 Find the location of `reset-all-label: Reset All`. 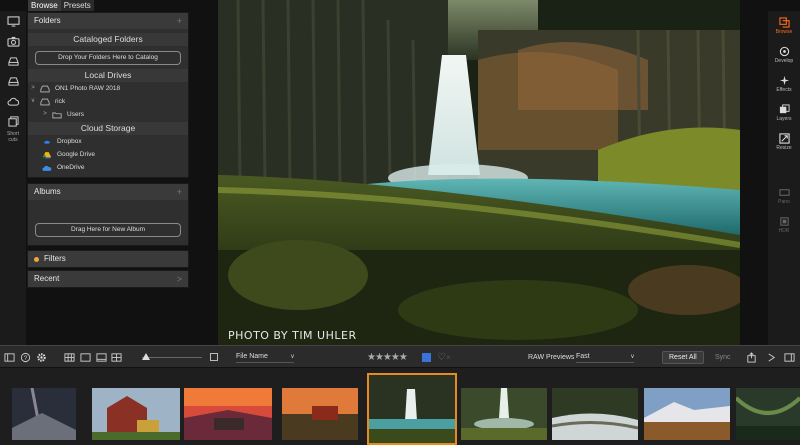

reset-all-label: Reset All is located at coordinates (683, 357).